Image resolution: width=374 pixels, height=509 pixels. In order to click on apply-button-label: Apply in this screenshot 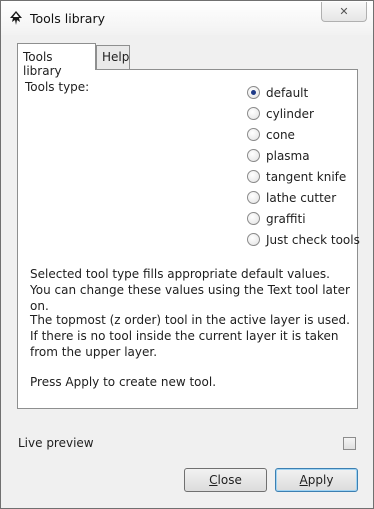, I will do `click(316, 480)`.